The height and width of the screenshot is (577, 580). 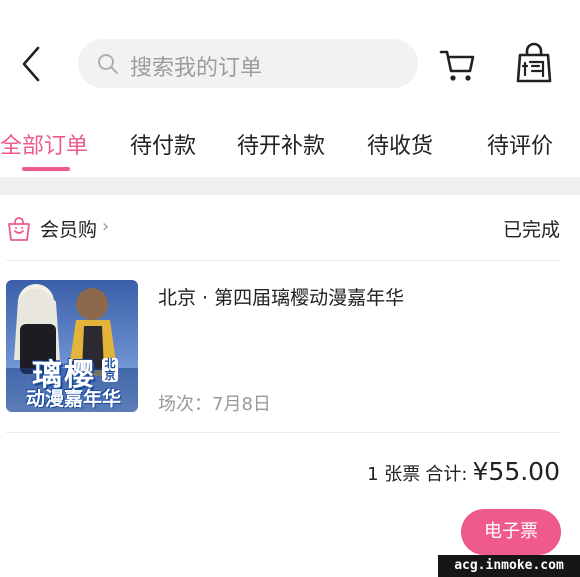 I want to click on search-input: 搜索我的订单, so click(x=248, y=63).